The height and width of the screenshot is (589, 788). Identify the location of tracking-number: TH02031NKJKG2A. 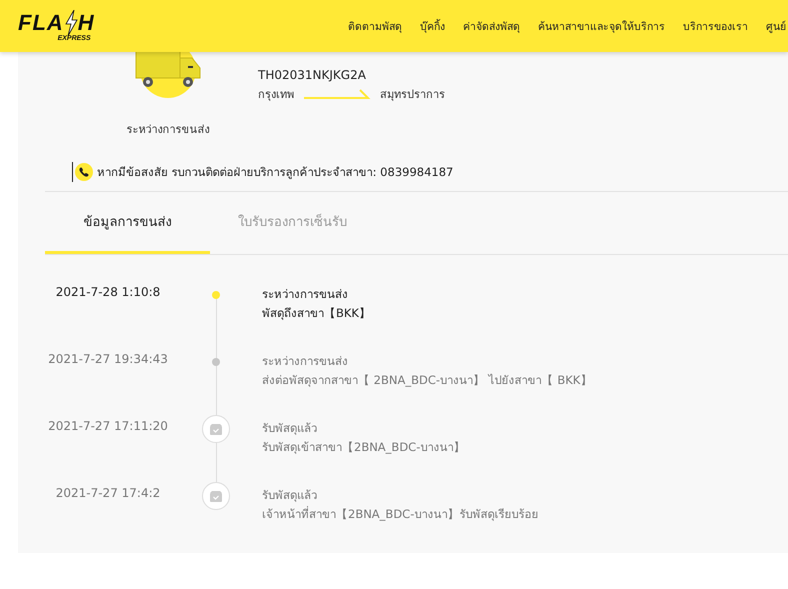
(312, 75).